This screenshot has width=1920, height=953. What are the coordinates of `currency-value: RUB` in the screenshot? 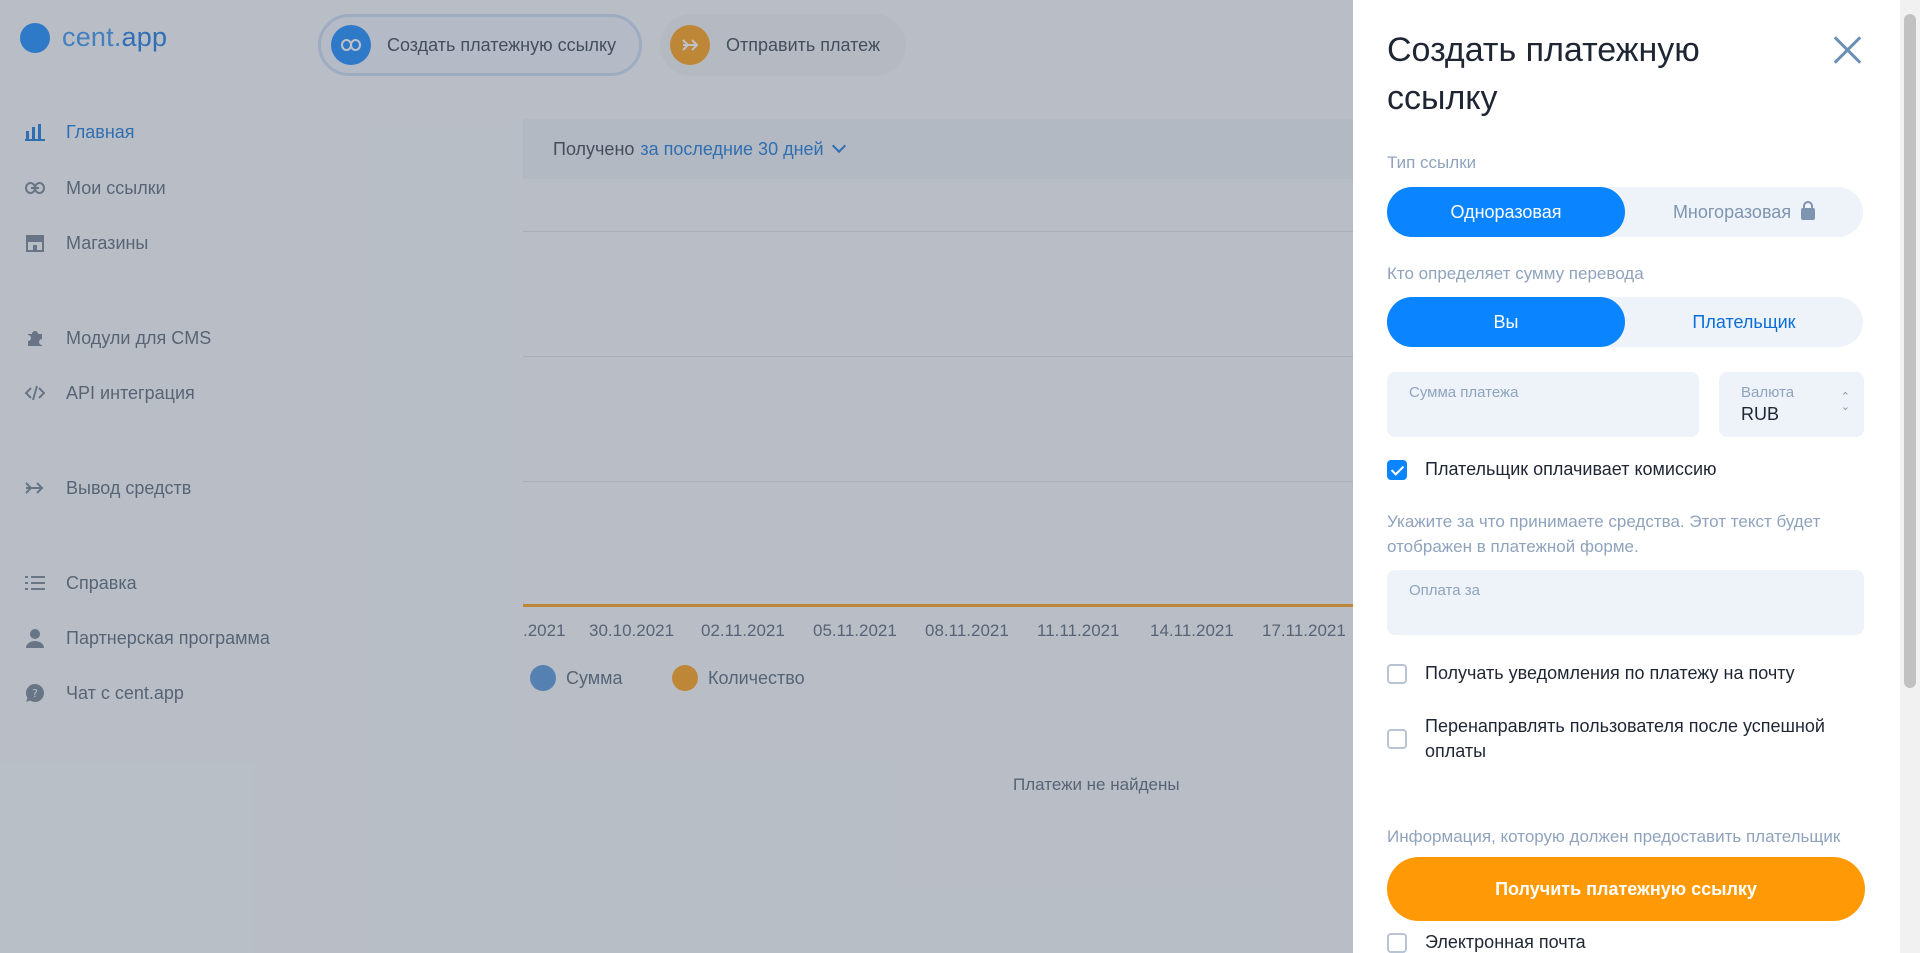 It's located at (1760, 414).